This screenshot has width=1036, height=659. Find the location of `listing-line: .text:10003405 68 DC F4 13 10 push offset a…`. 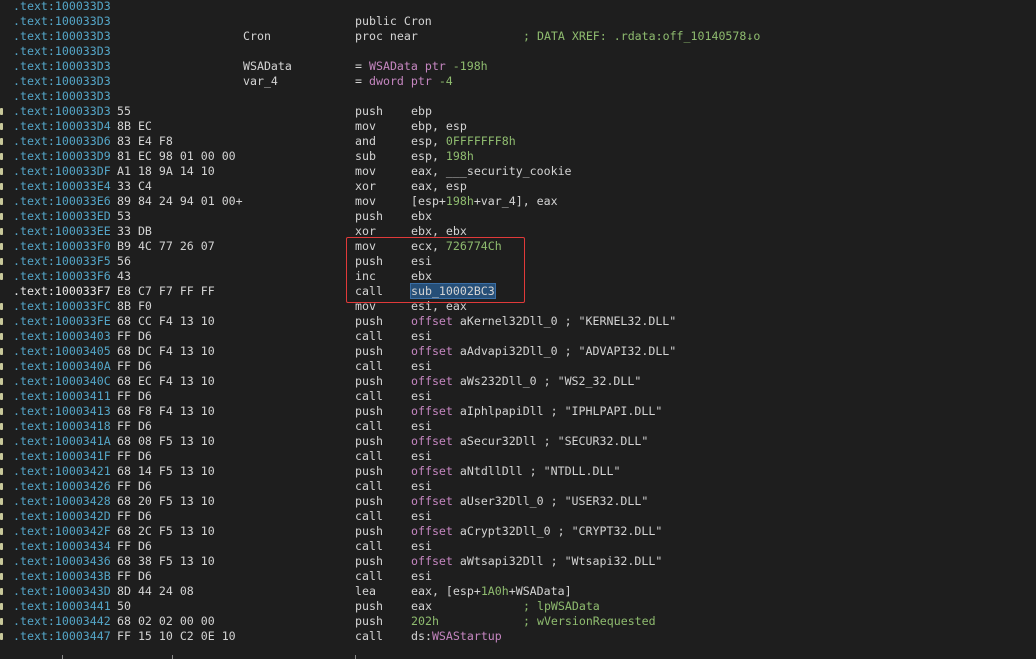

listing-line: .text:10003405 68 DC F4 13 10 push offset a… is located at coordinates (518, 351).